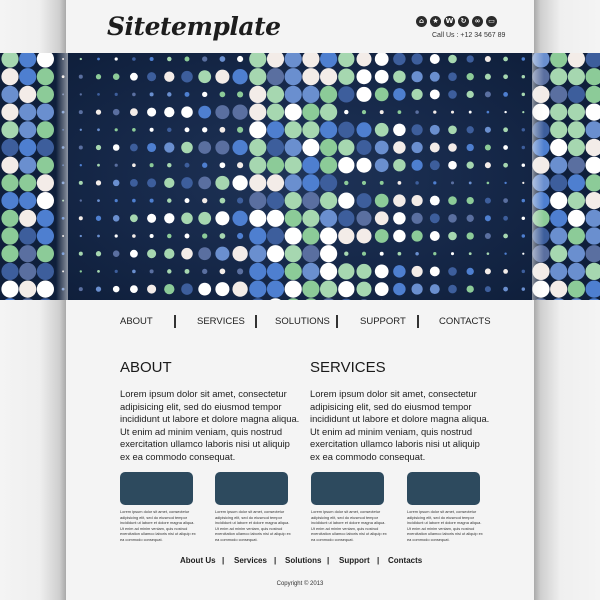 Image resolution: width=600 pixels, height=600 pixels. What do you see at coordinates (465, 321) in the screenshot?
I see `nav-contacts: CONTACTS` at bounding box center [465, 321].